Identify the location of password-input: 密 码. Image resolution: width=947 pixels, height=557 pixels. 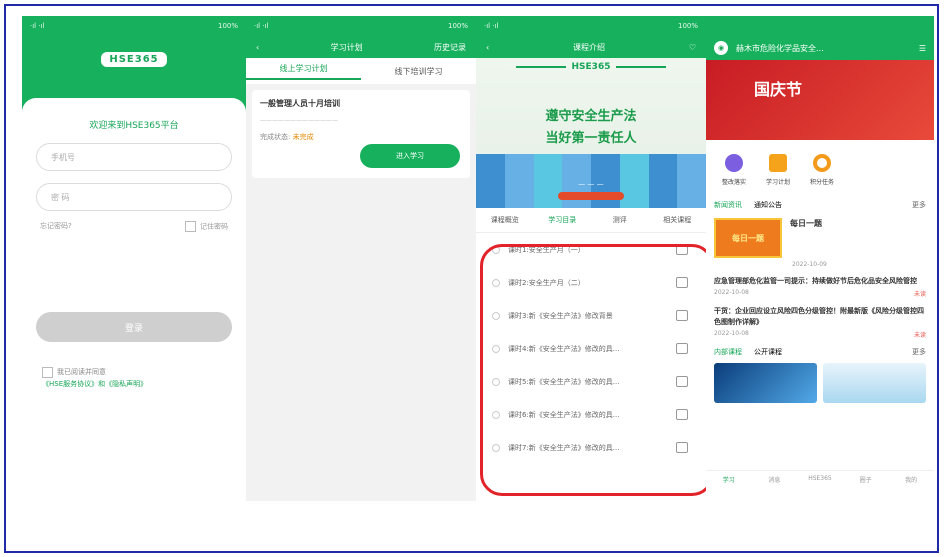
(134, 197).